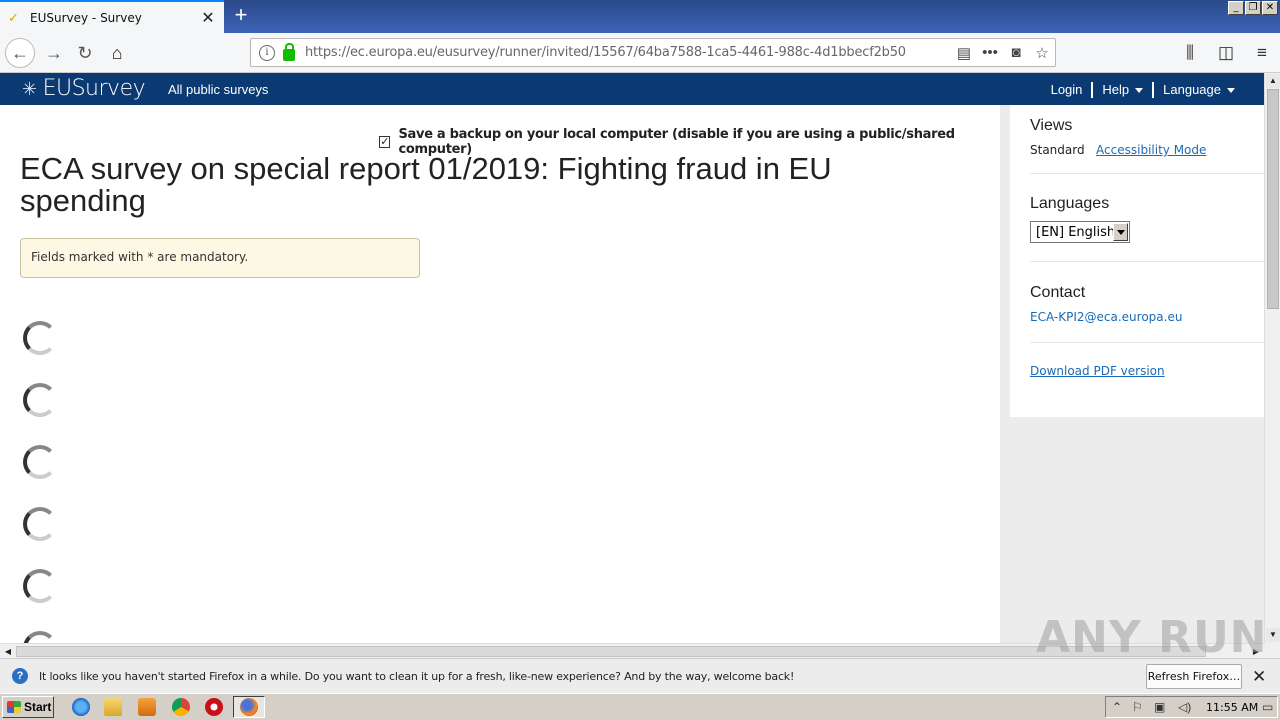 This screenshot has width=1280, height=720. I want to click on language-label: Language, so click(1192, 89).